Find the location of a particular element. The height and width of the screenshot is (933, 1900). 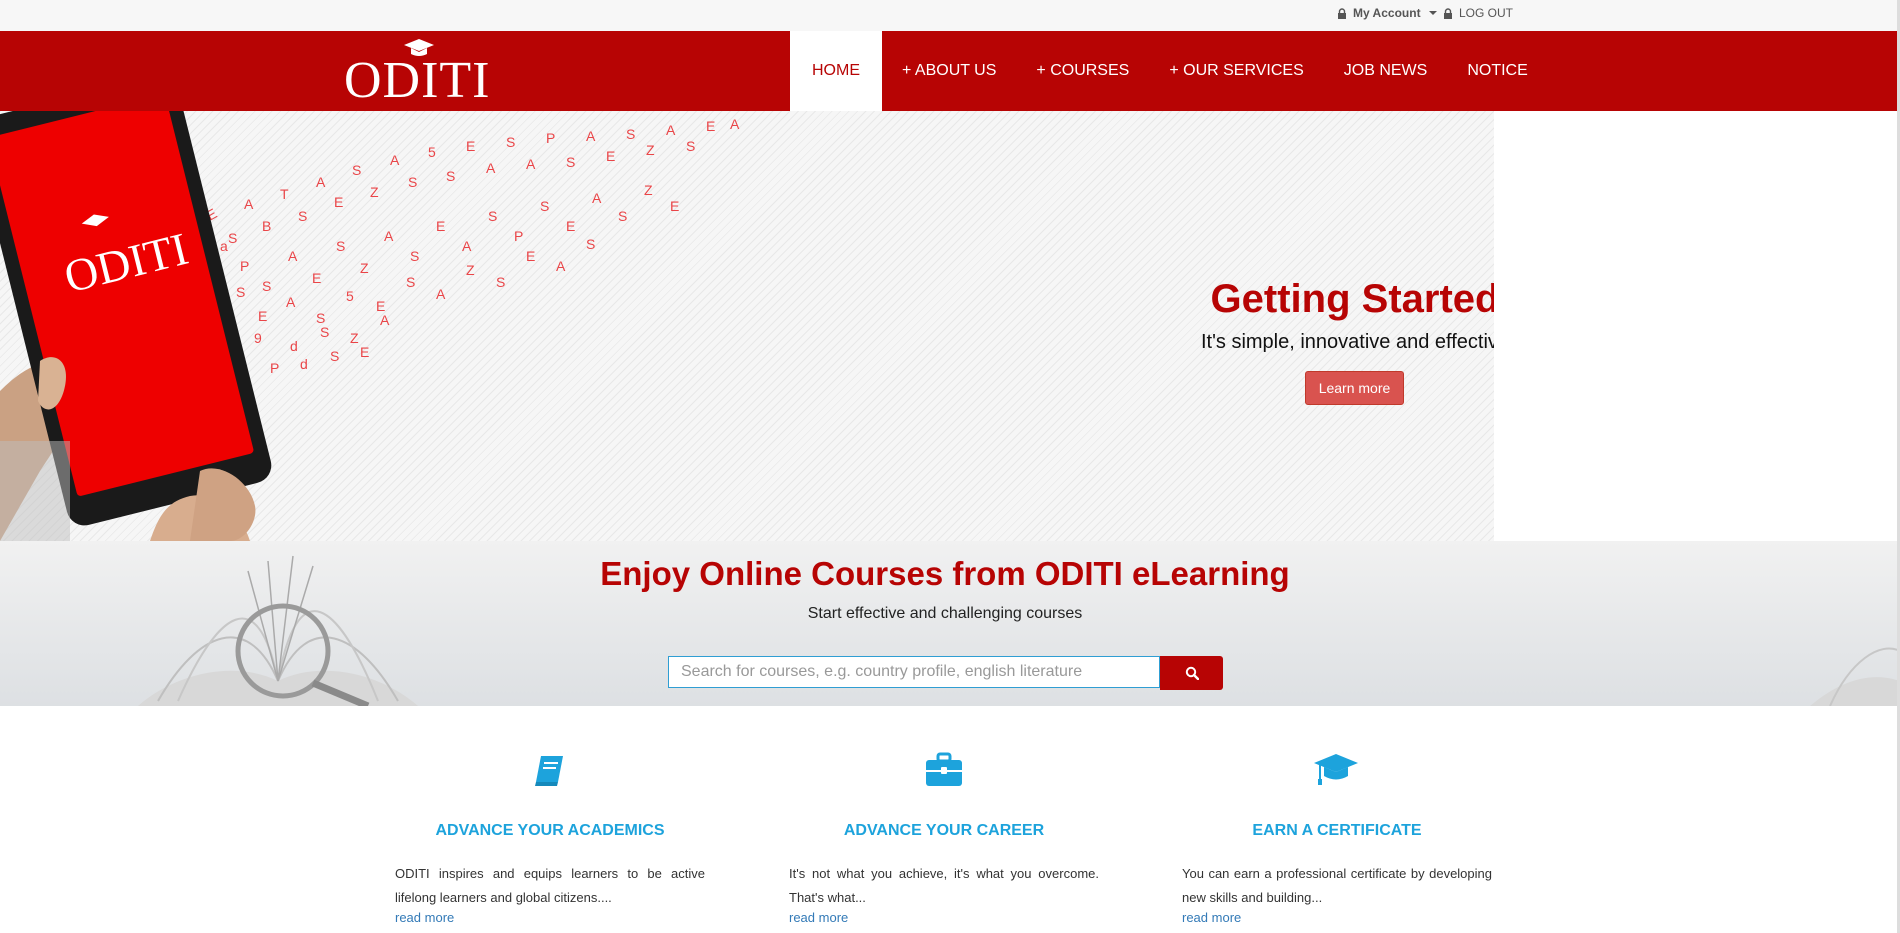

logo-cap-icon is located at coordinates (419, 47).